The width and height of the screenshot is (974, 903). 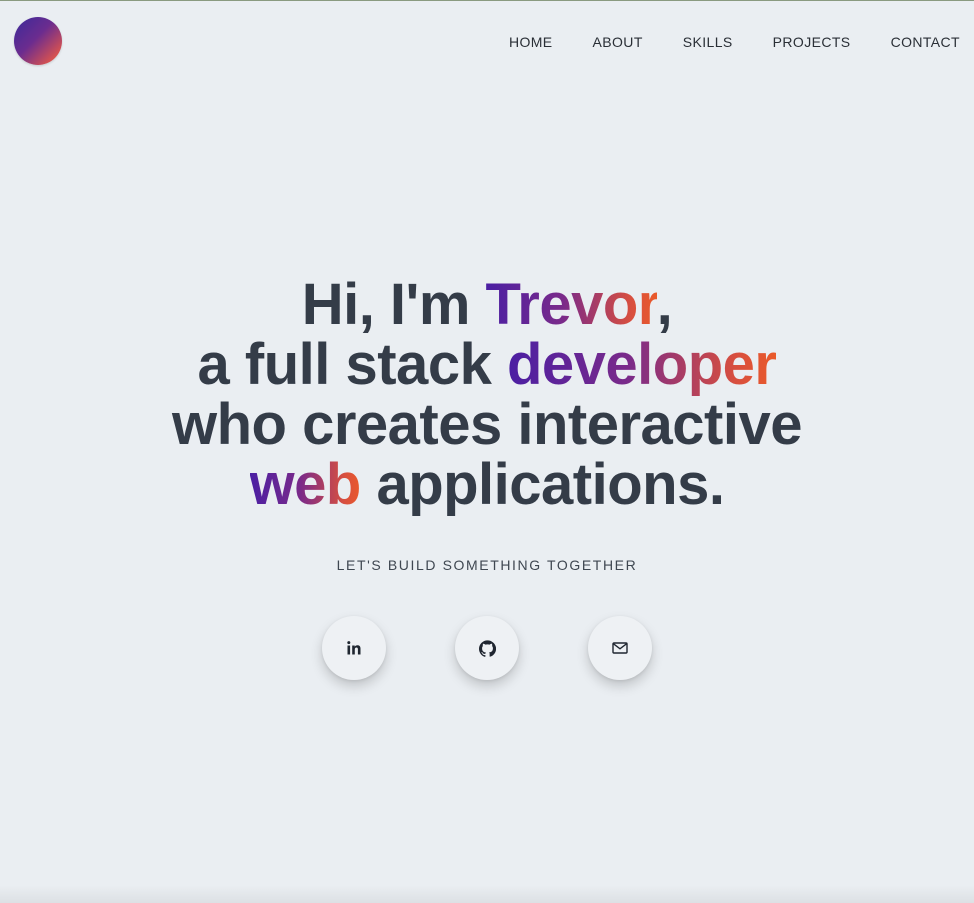 I want to click on nav-projects-link: PROJECTS, so click(x=812, y=42).